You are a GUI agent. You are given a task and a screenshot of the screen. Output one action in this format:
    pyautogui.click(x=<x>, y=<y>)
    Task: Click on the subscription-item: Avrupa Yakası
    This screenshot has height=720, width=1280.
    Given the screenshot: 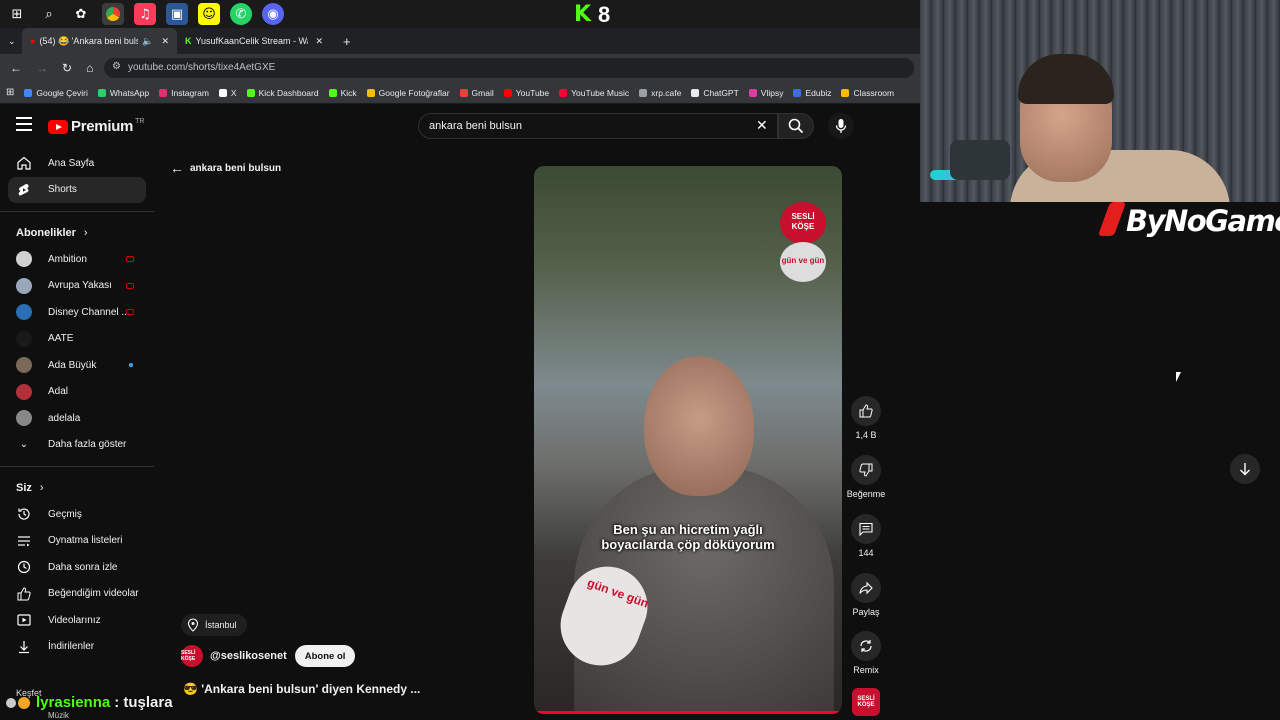 What is the action you would take?
    pyautogui.click(x=77, y=286)
    